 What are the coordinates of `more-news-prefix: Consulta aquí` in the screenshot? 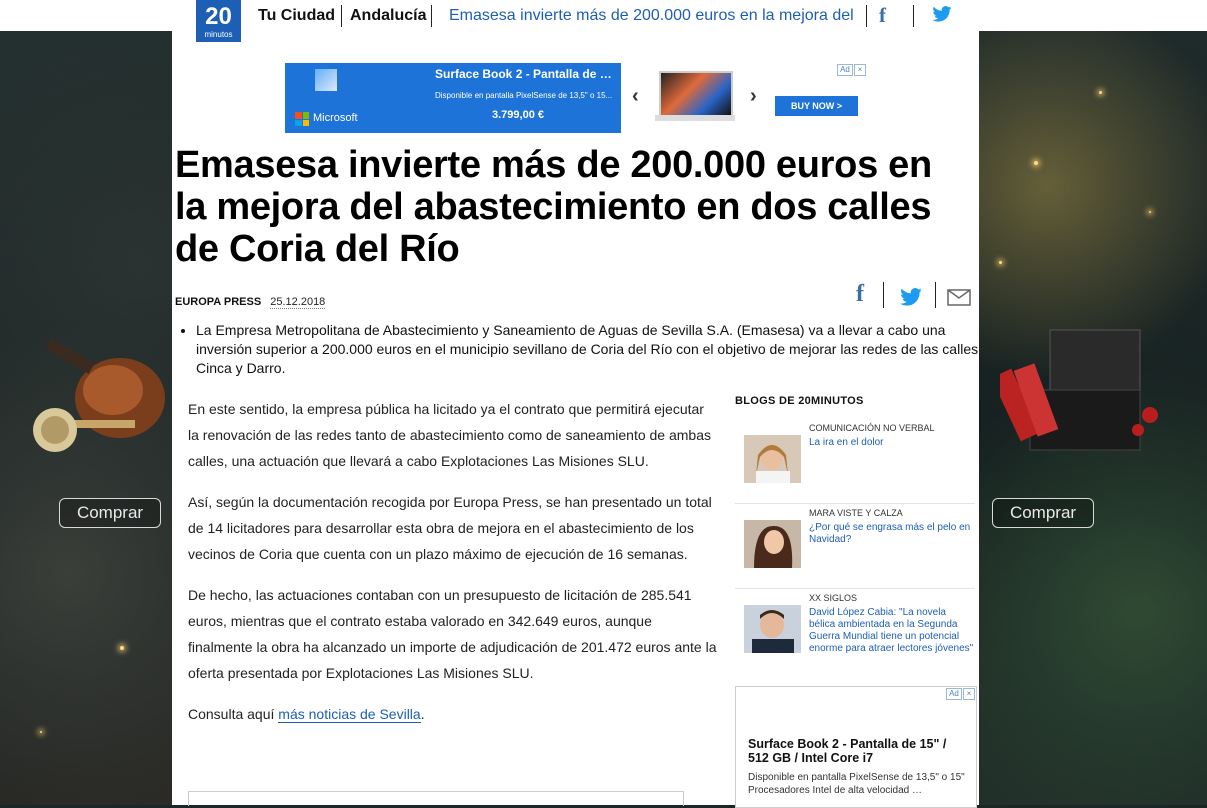 It's located at (233, 714).